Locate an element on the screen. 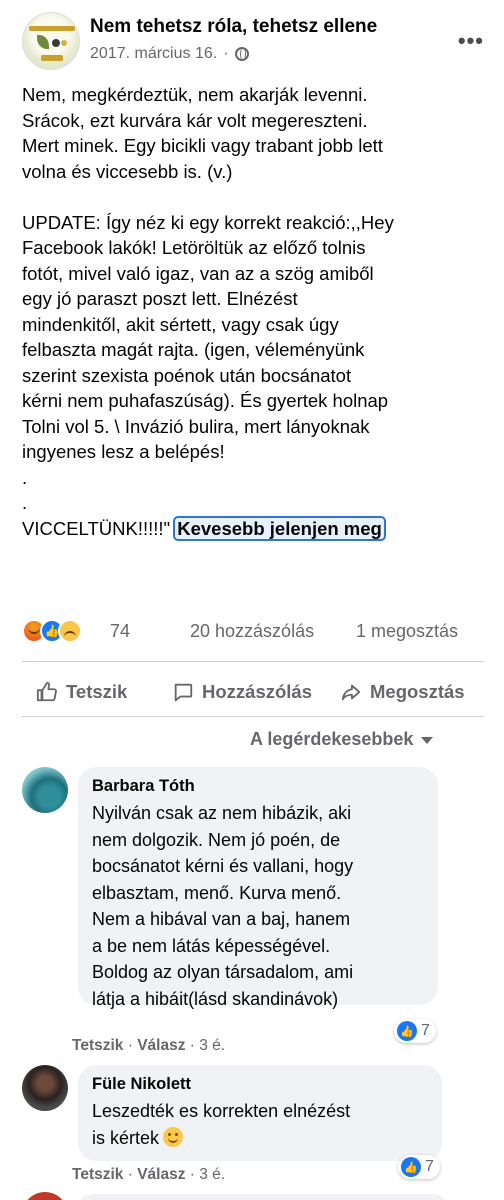  post-date: 2017. március 16. is located at coordinates (153, 54).